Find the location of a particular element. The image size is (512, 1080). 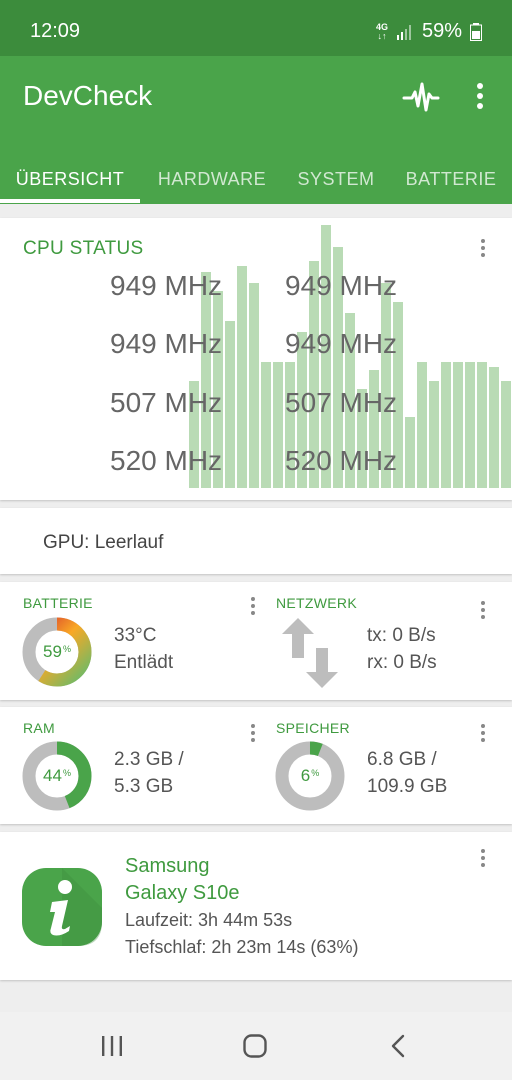

device-model: Galaxy S10e is located at coordinates (182, 893).